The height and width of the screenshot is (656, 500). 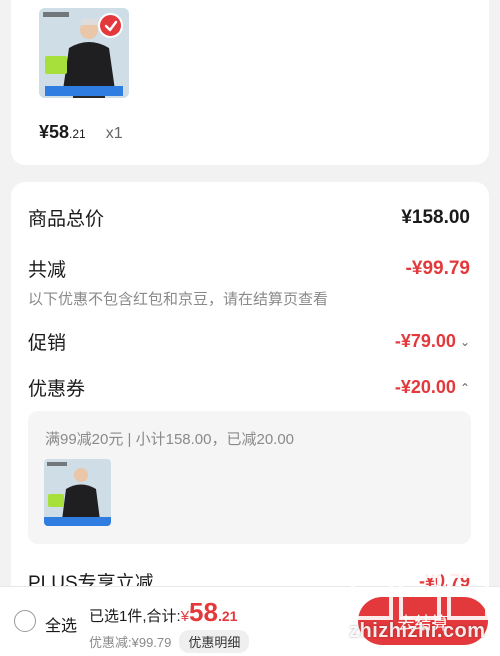 What do you see at coordinates (425, 387) in the screenshot?
I see `coupon-value: -¥20.00` at bounding box center [425, 387].